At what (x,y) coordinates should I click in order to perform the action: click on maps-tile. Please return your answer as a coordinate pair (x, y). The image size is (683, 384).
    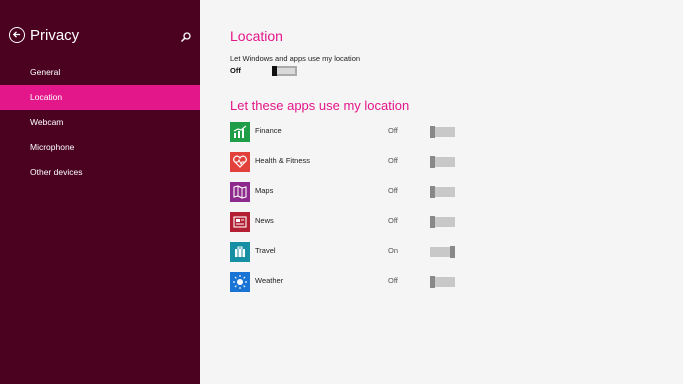
    Looking at the image, I should click on (240, 192).